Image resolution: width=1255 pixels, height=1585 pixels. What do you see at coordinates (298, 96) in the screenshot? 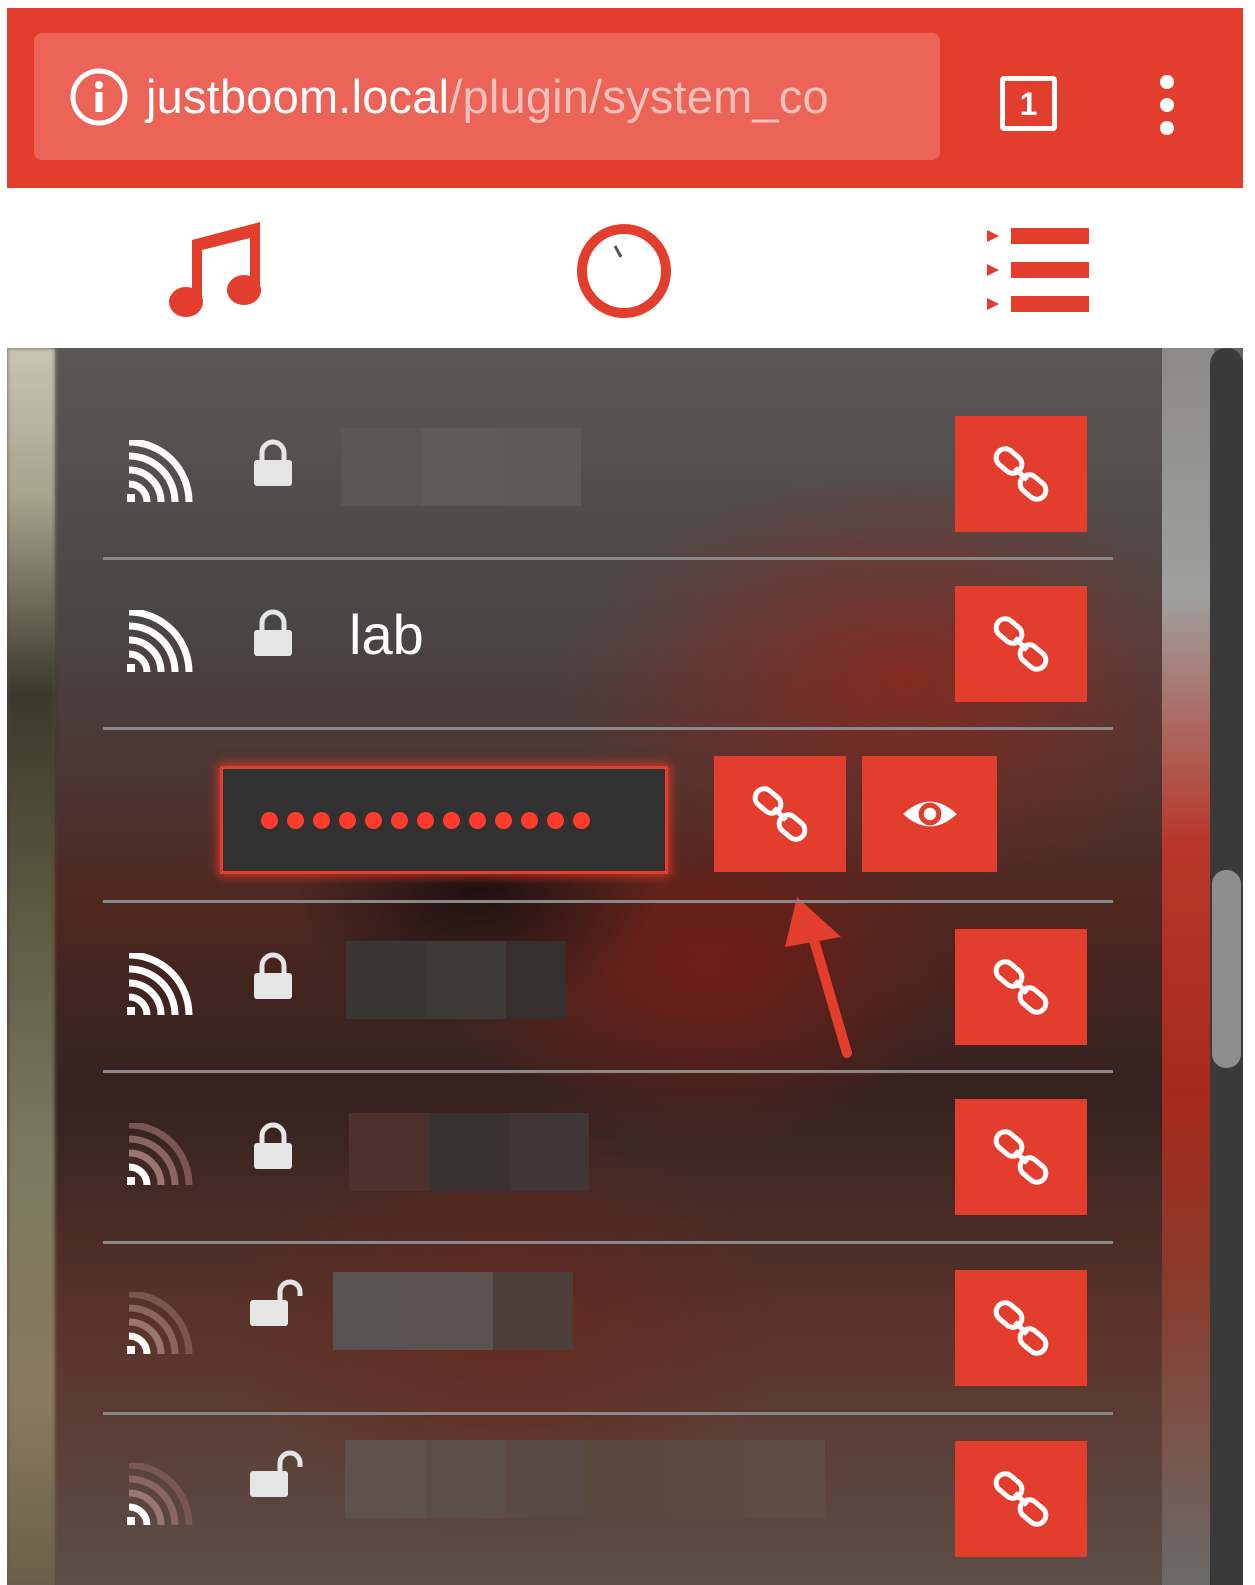
I see `url-host: justboom.local` at bounding box center [298, 96].